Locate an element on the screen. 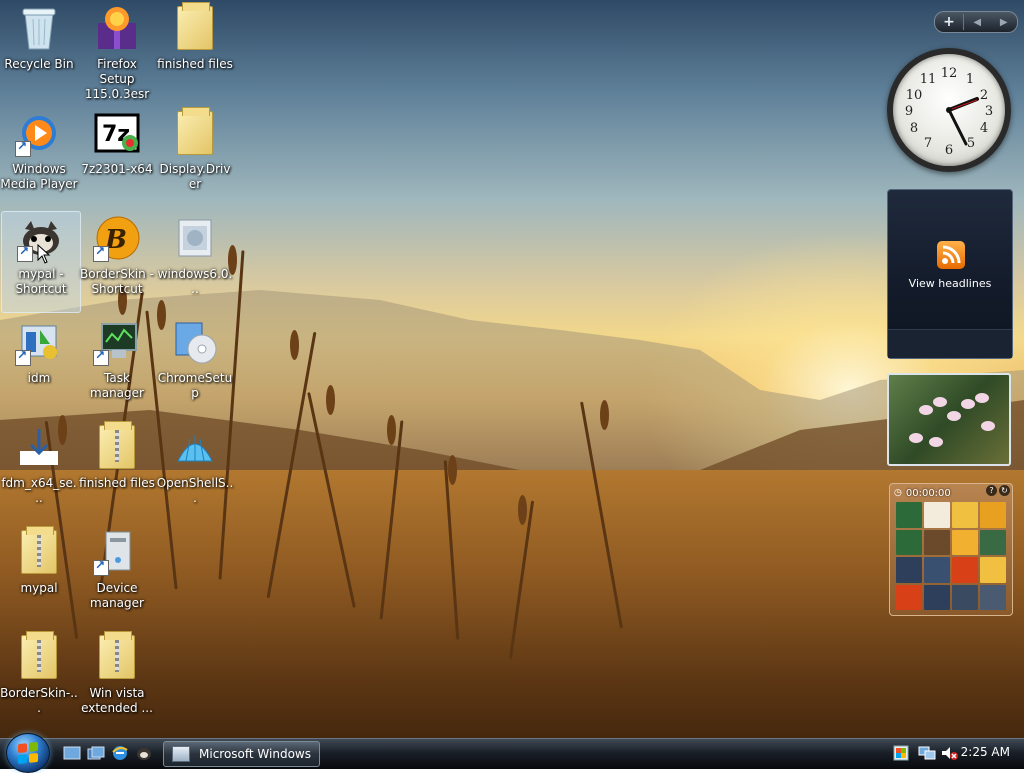  7zip-installer-icon: 7z is located at coordinates (117, 133).